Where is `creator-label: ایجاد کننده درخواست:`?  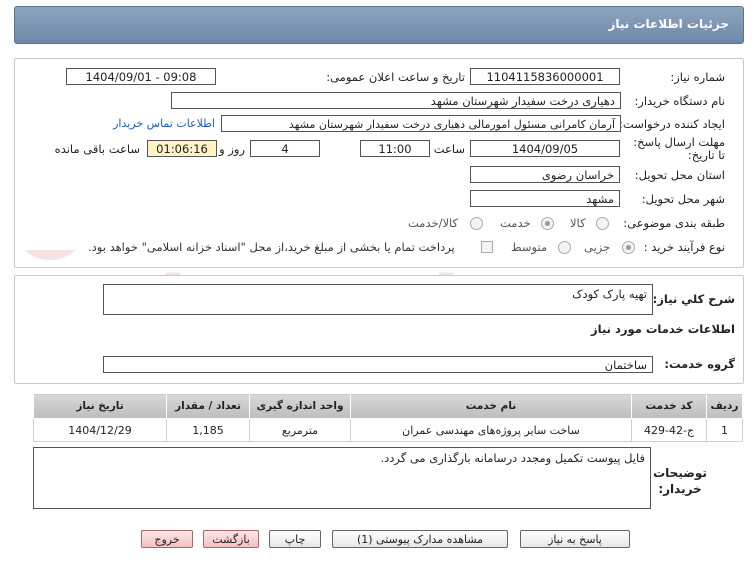
creator-label: ایجاد کننده درخواست: is located at coordinates (672, 124).